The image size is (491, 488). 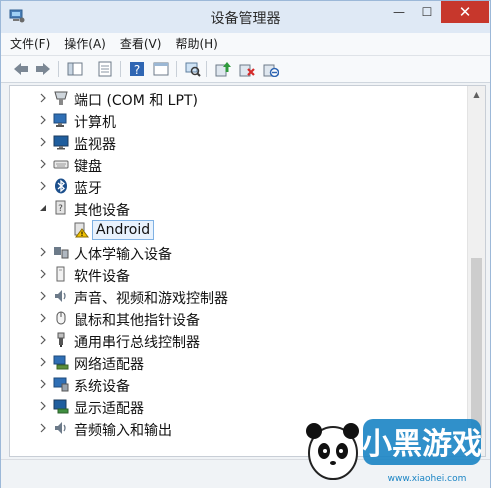 I want to click on disable-icon, so click(x=271, y=70).